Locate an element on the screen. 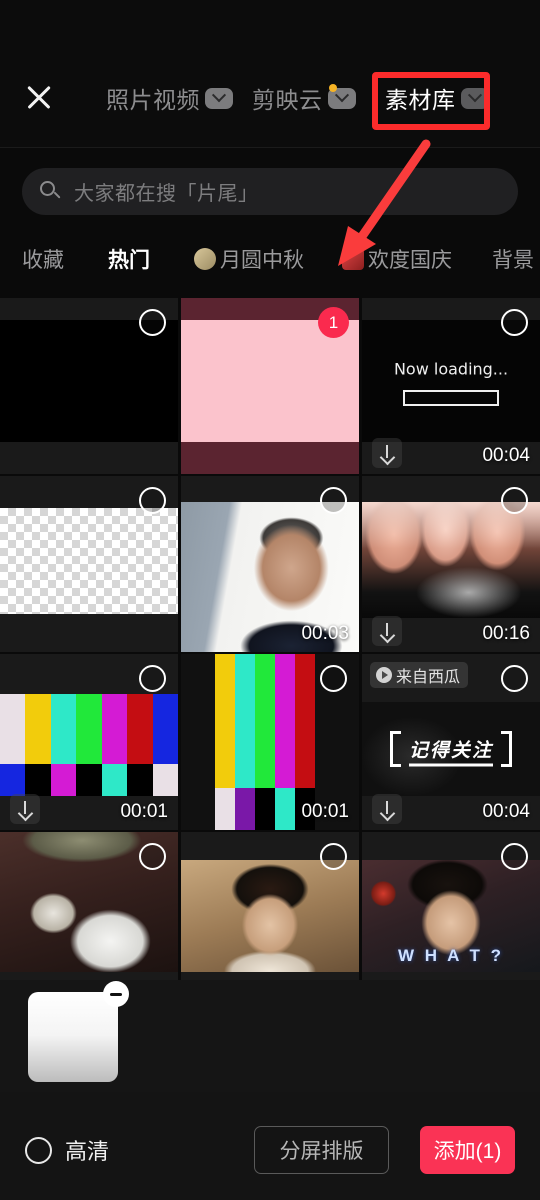 Image resolution: width=540 pixels, height=1200 pixels. bracket-left-decor is located at coordinates (395, 749).